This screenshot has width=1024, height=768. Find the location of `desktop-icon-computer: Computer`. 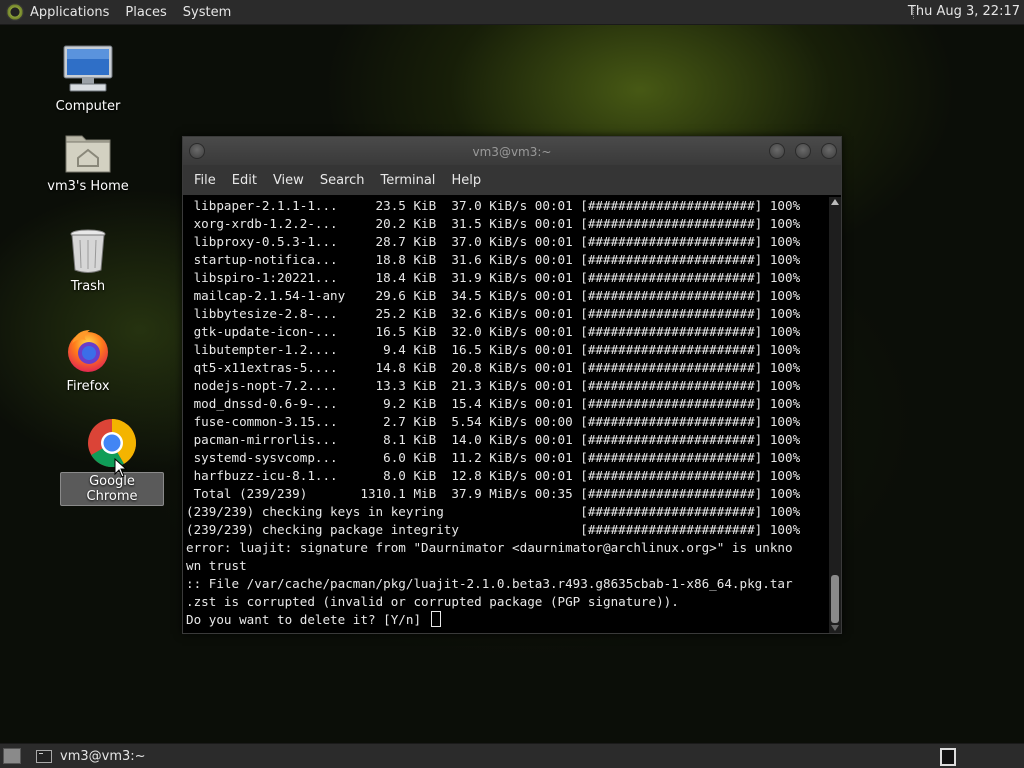

desktop-icon-computer: Computer is located at coordinates (88, 79).